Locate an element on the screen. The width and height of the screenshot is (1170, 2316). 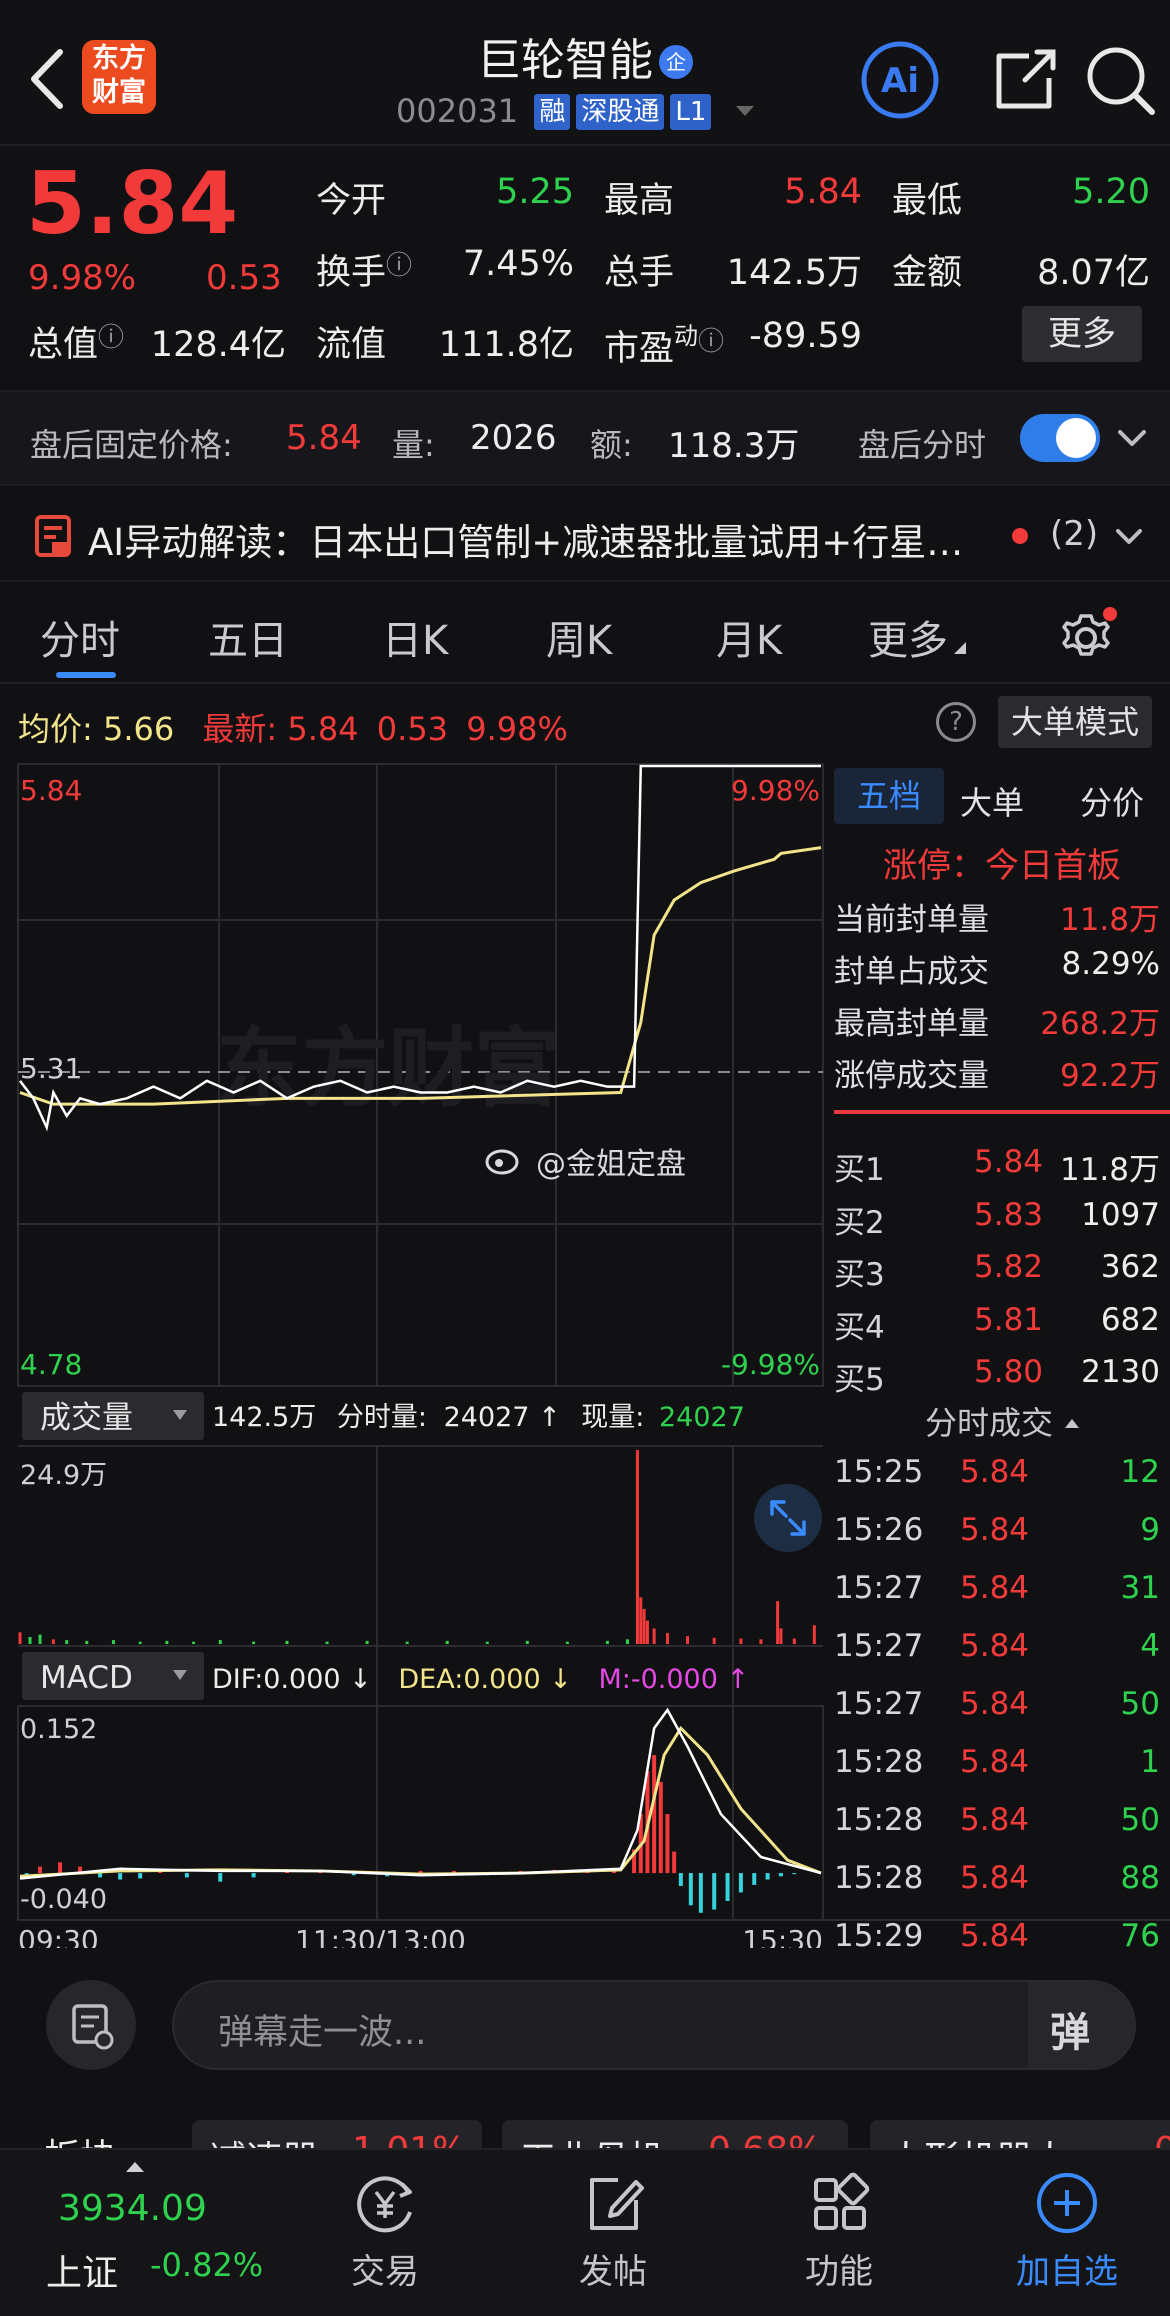
tick-row: 15:28 5.84 88 is located at coordinates (997, 1883).